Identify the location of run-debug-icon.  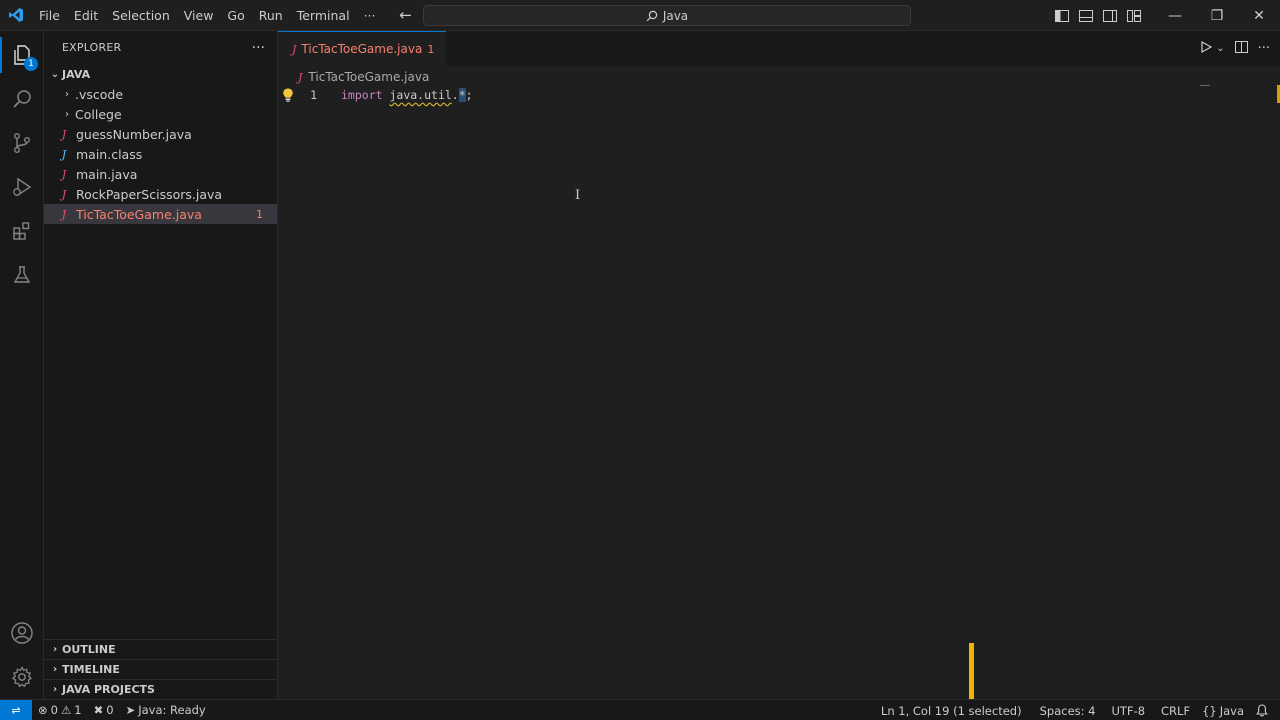
(22, 187).